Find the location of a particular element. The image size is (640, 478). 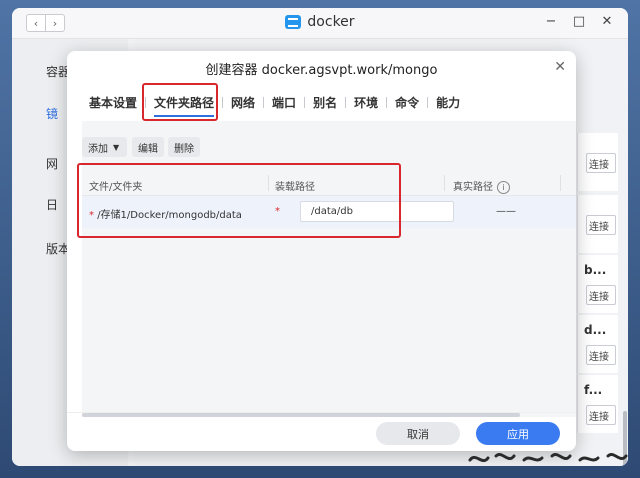

maximize-button: □ is located at coordinates (579, 21).